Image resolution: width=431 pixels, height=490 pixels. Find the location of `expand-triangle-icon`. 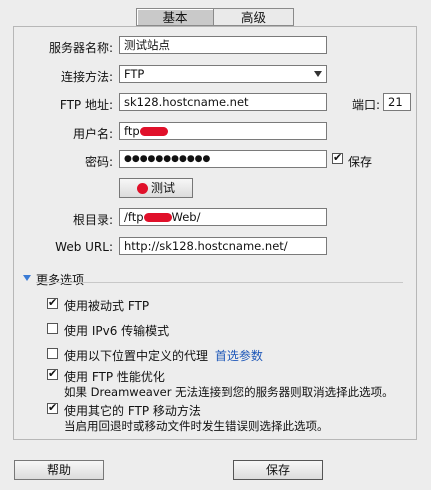

expand-triangle-icon is located at coordinates (27, 278).